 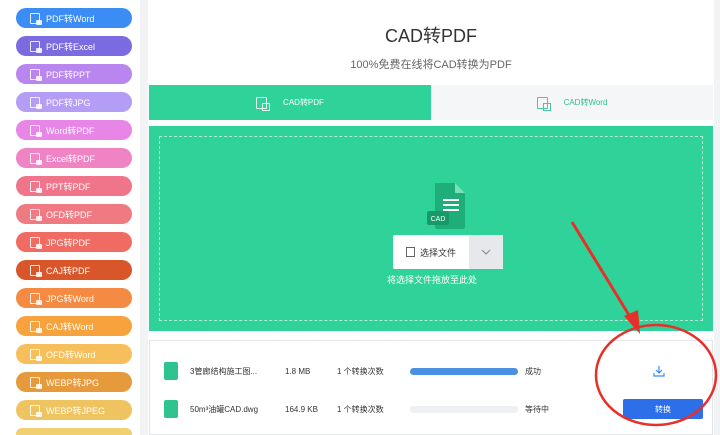 I want to click on file-row: 50m³油罐CAD.dwg 164.9 KB 1 个转换次数 等待中 转换, so click(x=431, y=409).